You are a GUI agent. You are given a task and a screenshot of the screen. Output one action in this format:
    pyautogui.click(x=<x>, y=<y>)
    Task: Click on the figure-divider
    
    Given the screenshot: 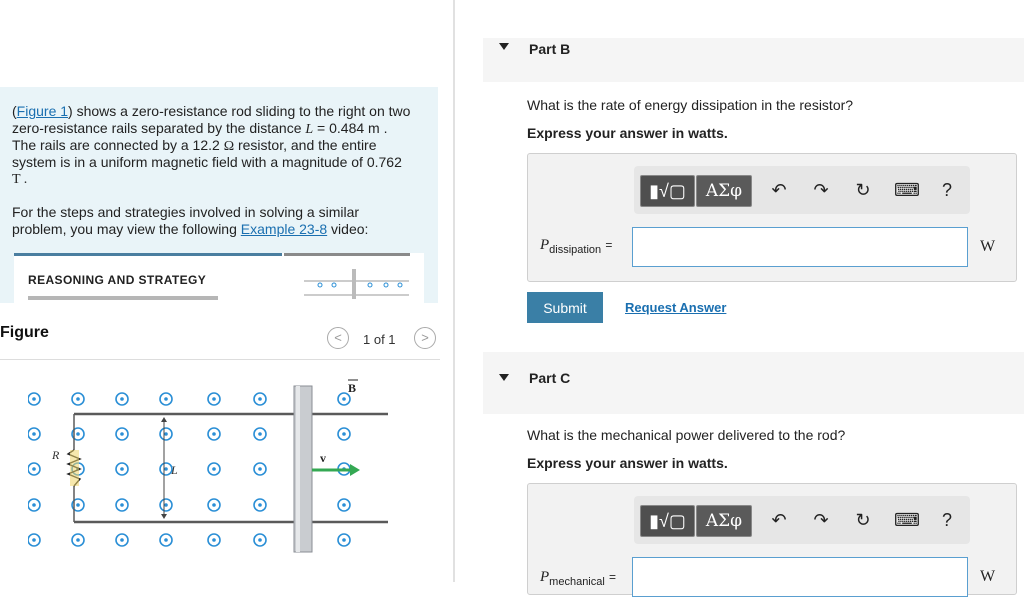 What is the action you would take?
    pyautogui.click(x=220, y=359)
    